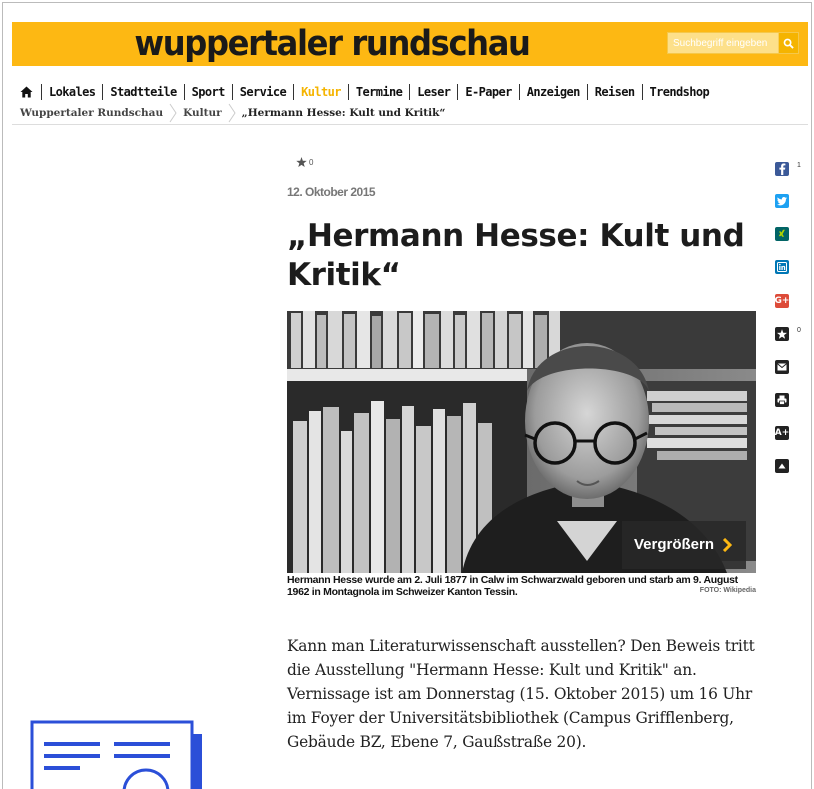 The height and width of the screenshot is (789, 814). Describe the element at coordinates (26, 92) in the screenshot. I see `home-icon` at that location.